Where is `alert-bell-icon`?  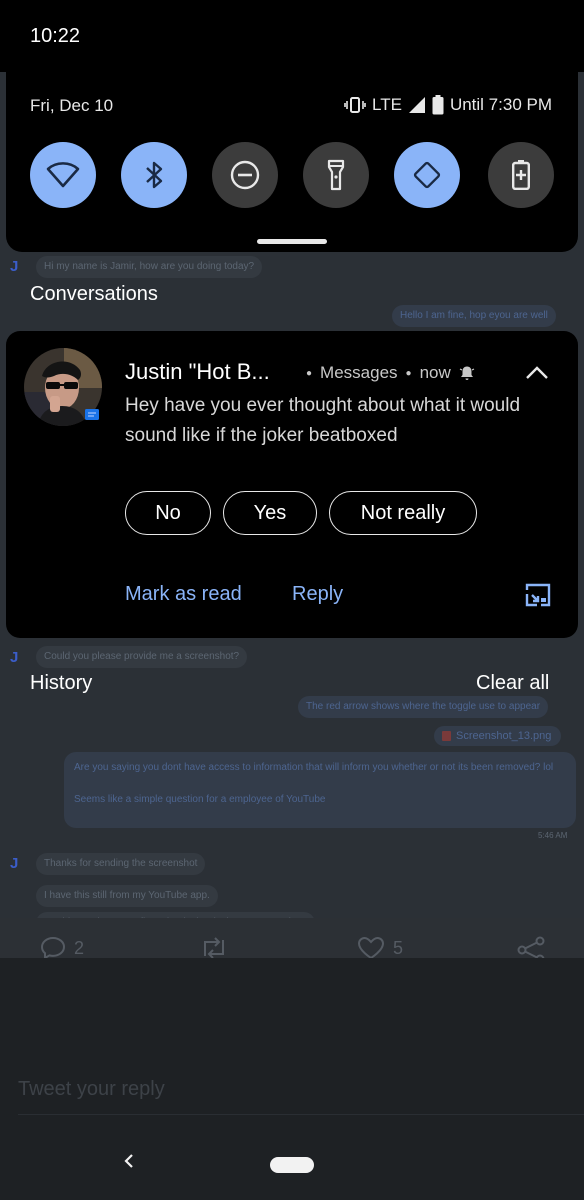 alert-bell-icon is located at coordinates (467, 373).